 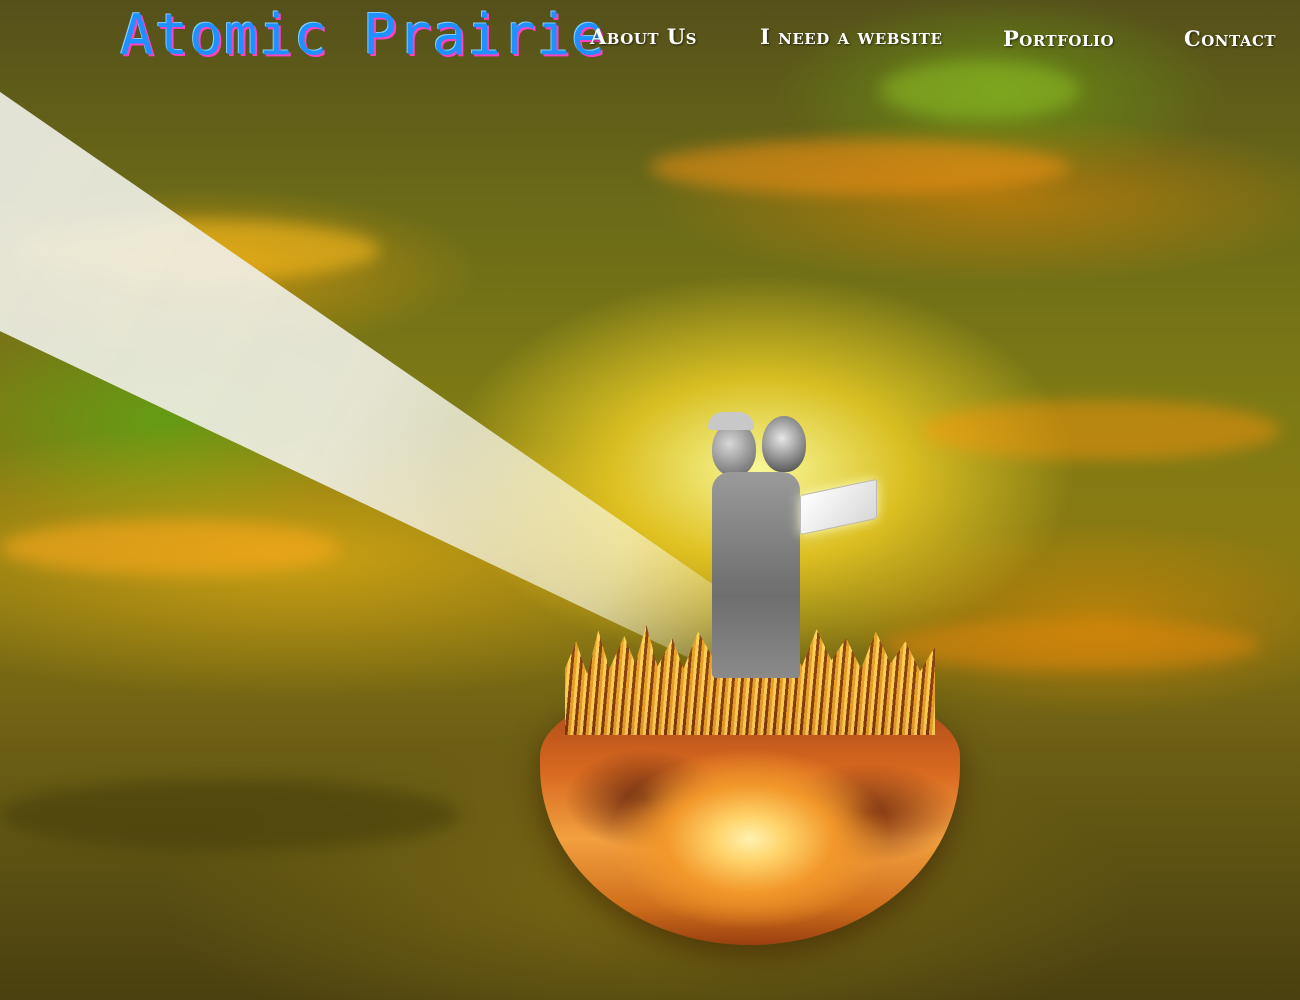 What do you see at coordinates (734, 449) in the screenshot?
I see `figure-head-left` at bounding box center [734, 449].